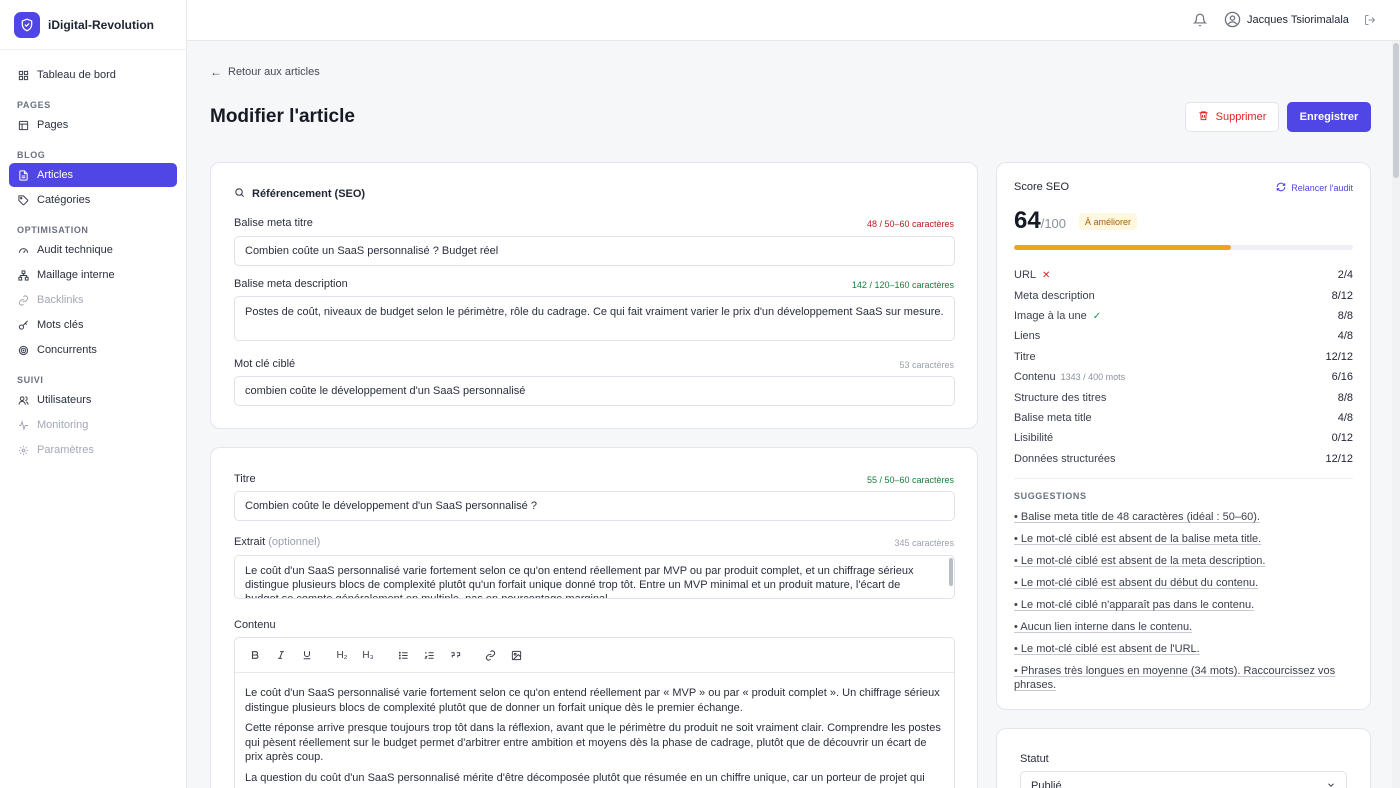 This screenshot has width=1400, height=788. Describe the element at coordinates (1025, 275) in the screenshot. I see `criterion-label: URL` at that location.